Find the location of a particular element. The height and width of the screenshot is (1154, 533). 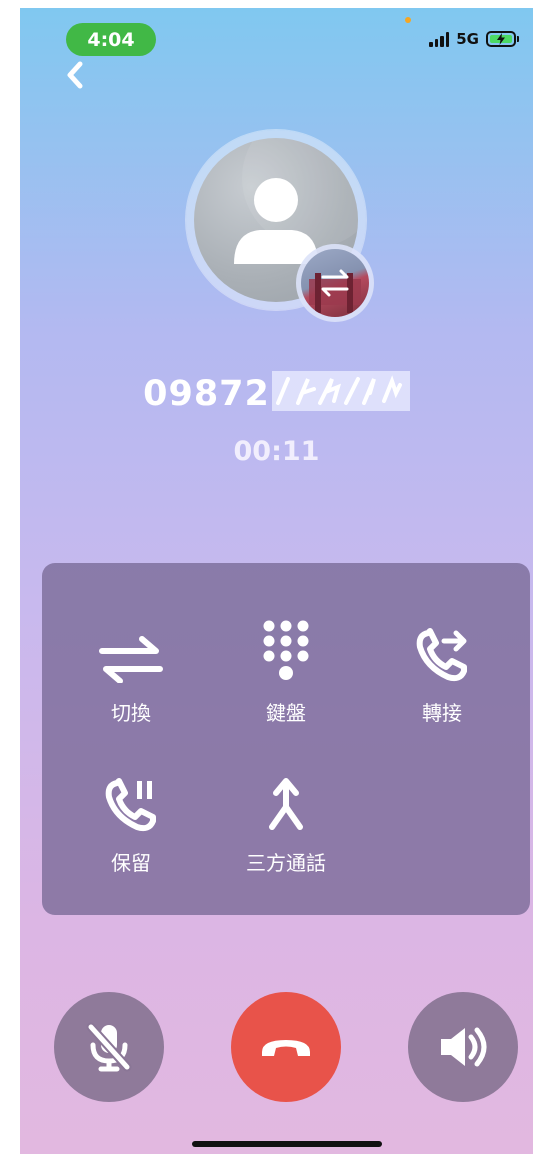

redacted-digits is located at coordinates (340, 391).